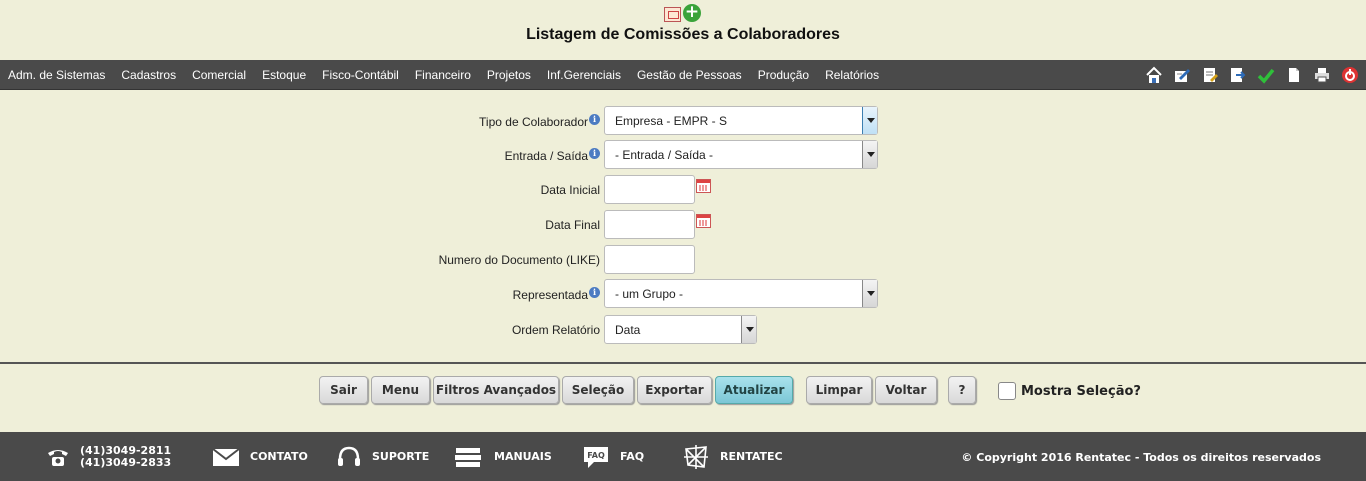  What do you see at coordinates (741, 120) in the screenshot?
I see `tipo-colaborador-select: Empresa - EMPR - S` at bounding box center [741, 120].